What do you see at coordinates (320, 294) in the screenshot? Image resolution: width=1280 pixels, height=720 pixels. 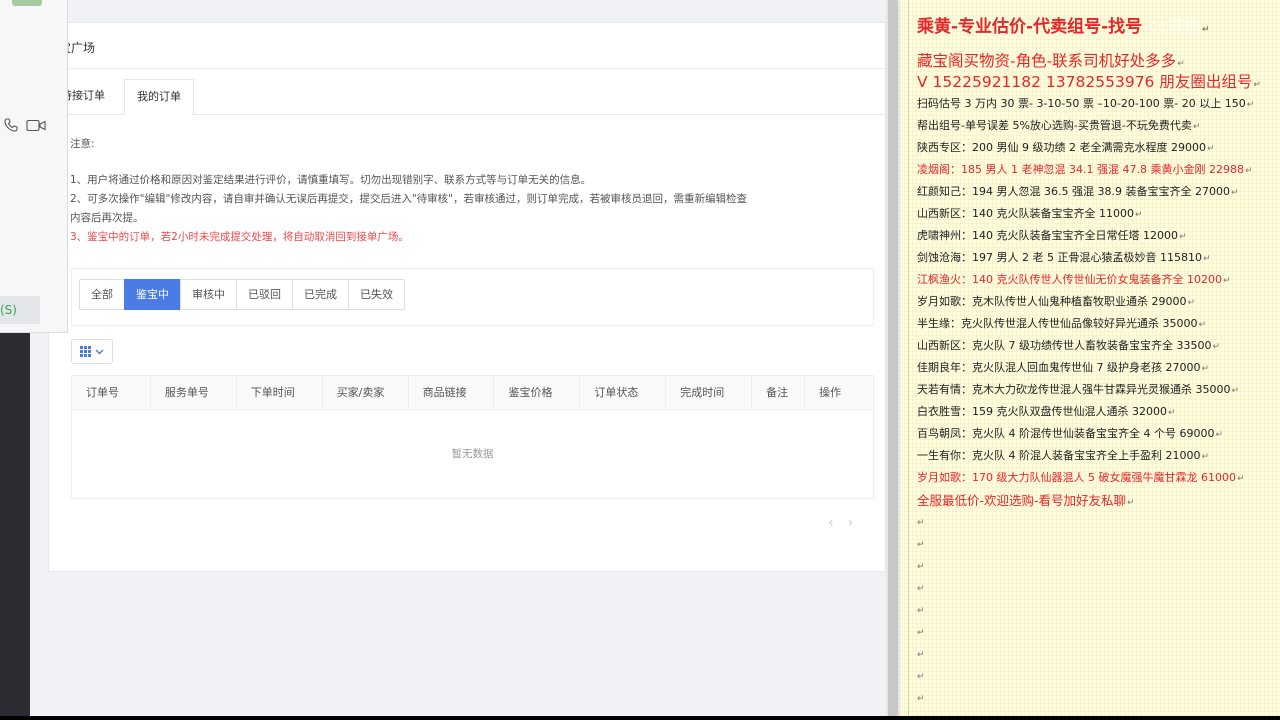 I see `filter-completed-button: 已完成` at bounding box center [320, 294].